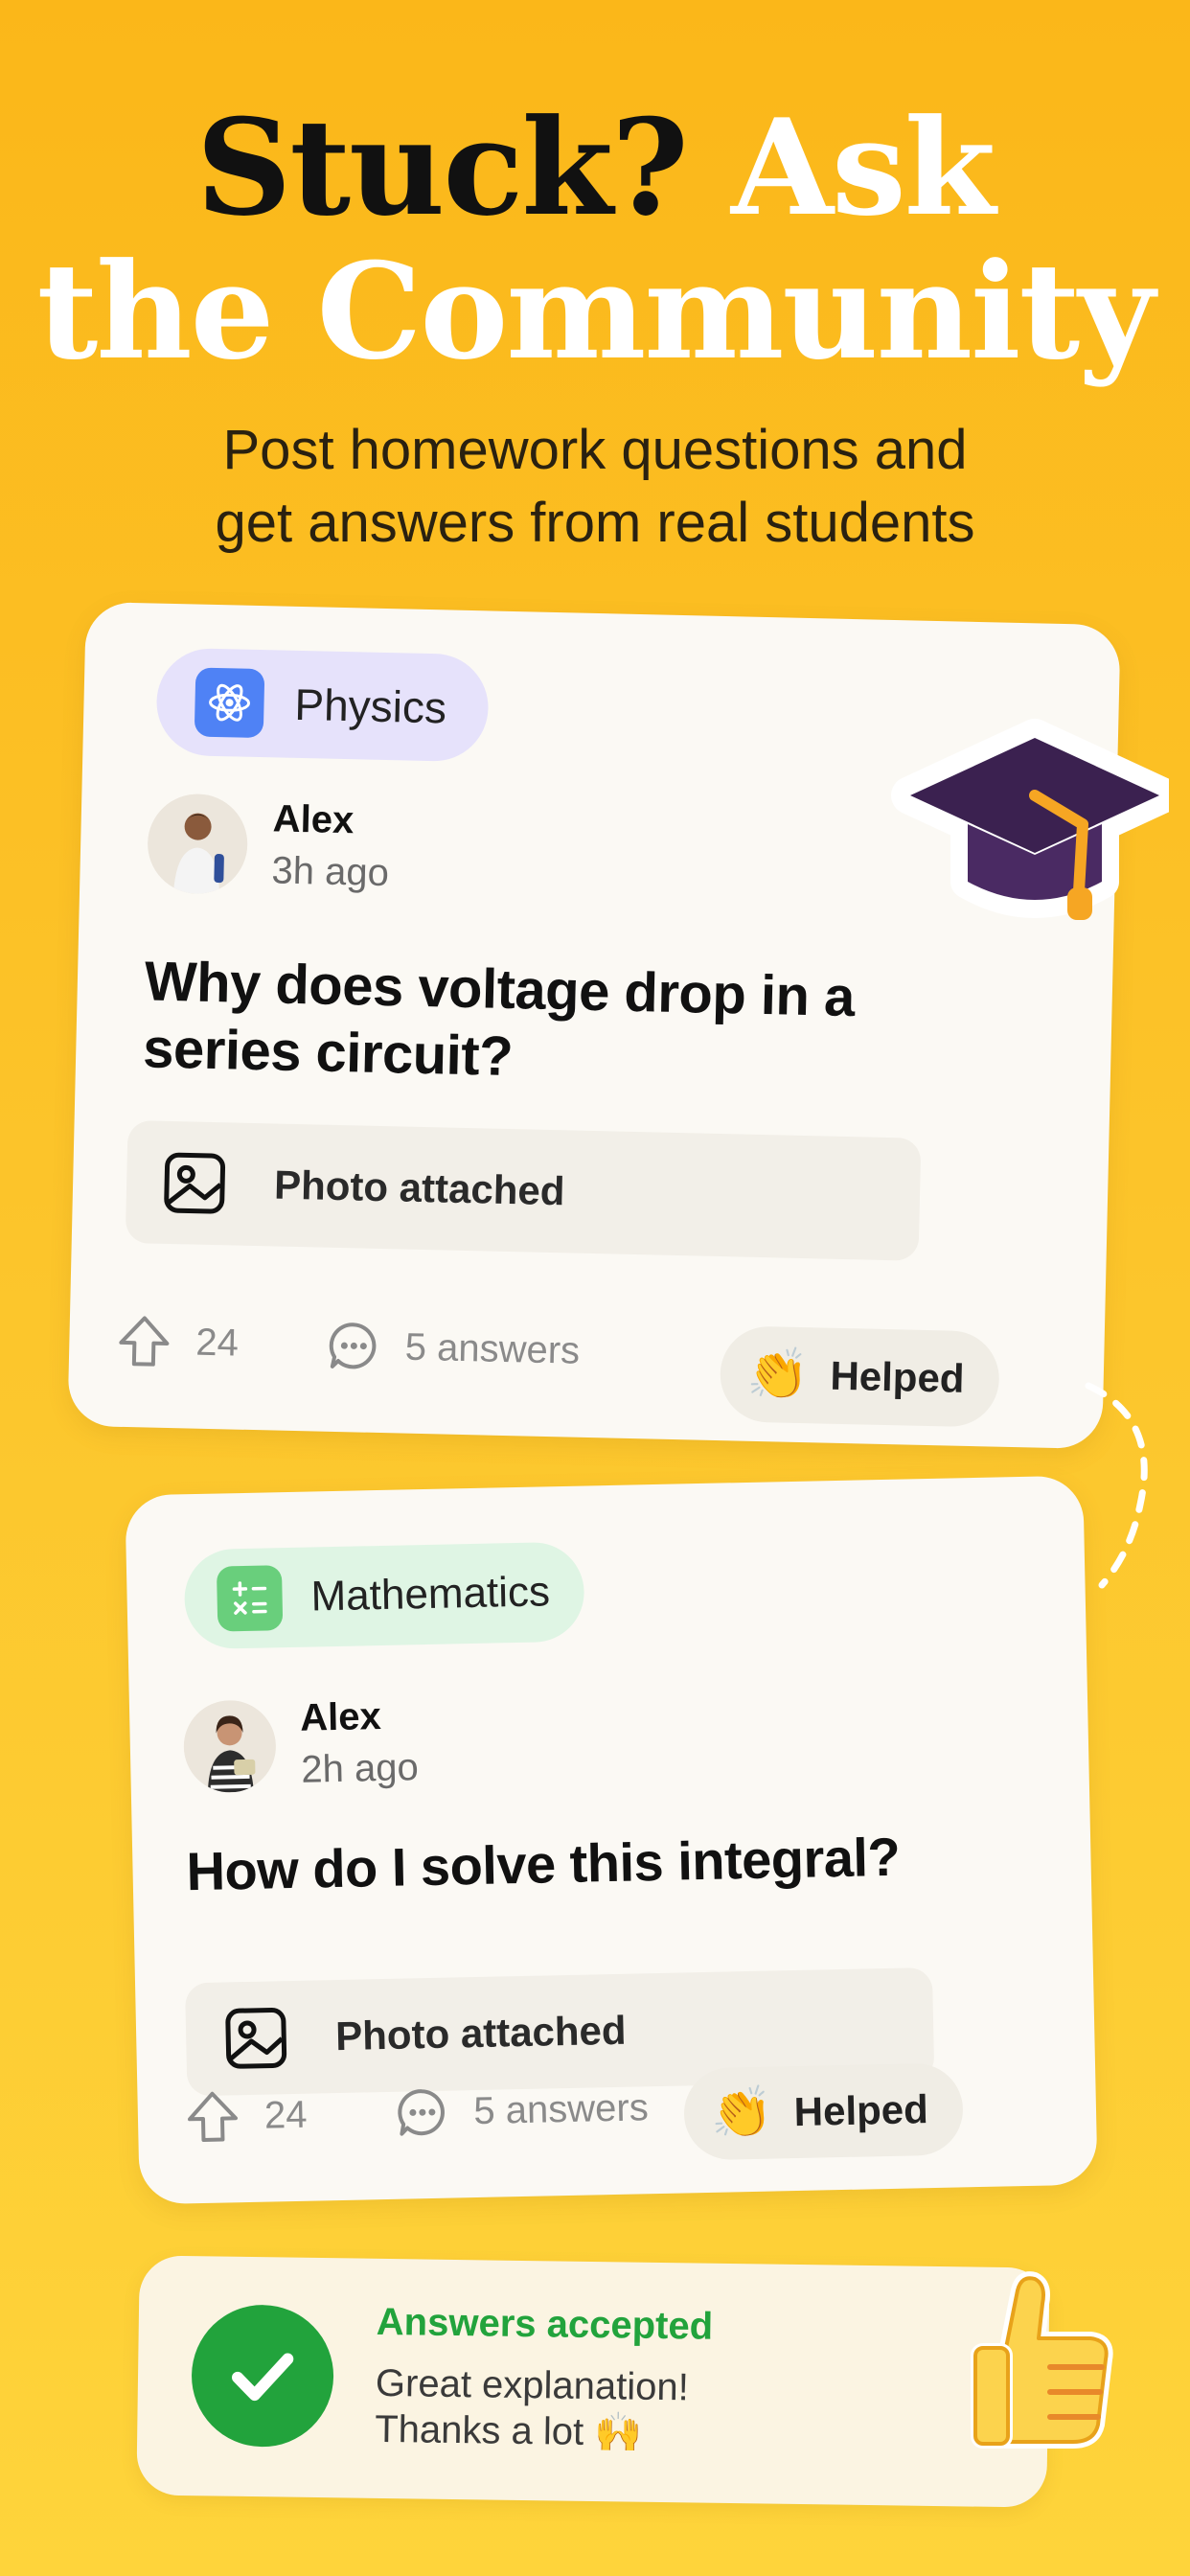 The image size is (1190, 2576). Describe the element at coordinates (230, 703) in the screenshot. I see `atom-icon` at that location.